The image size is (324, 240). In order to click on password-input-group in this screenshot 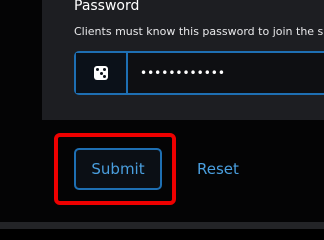, I will do `click(199, 73)`.